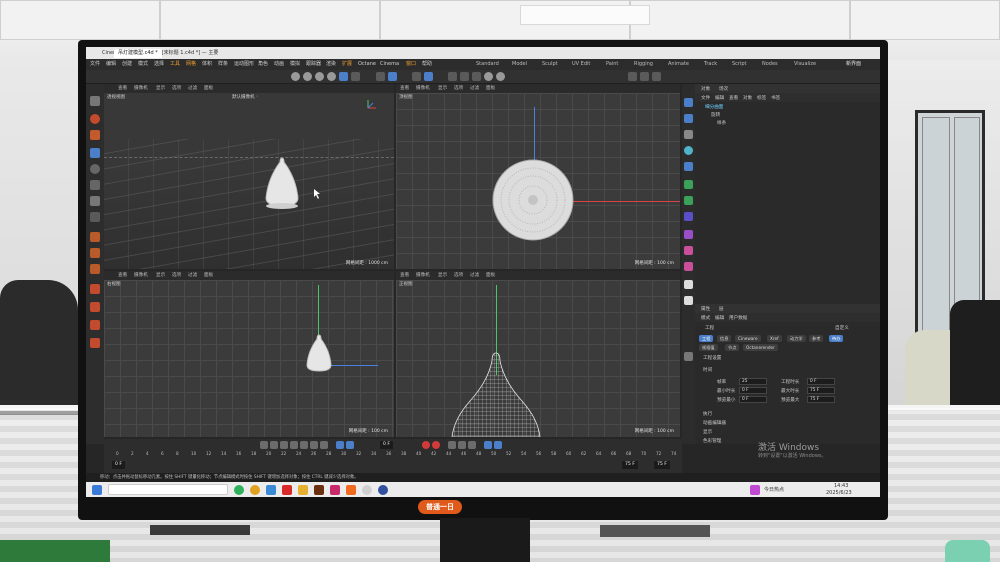 This screenshot has height=562, width=1000. Describe the element at coordinates (753, 381) in the screenshot. I see `fps-input: 25` at that location.